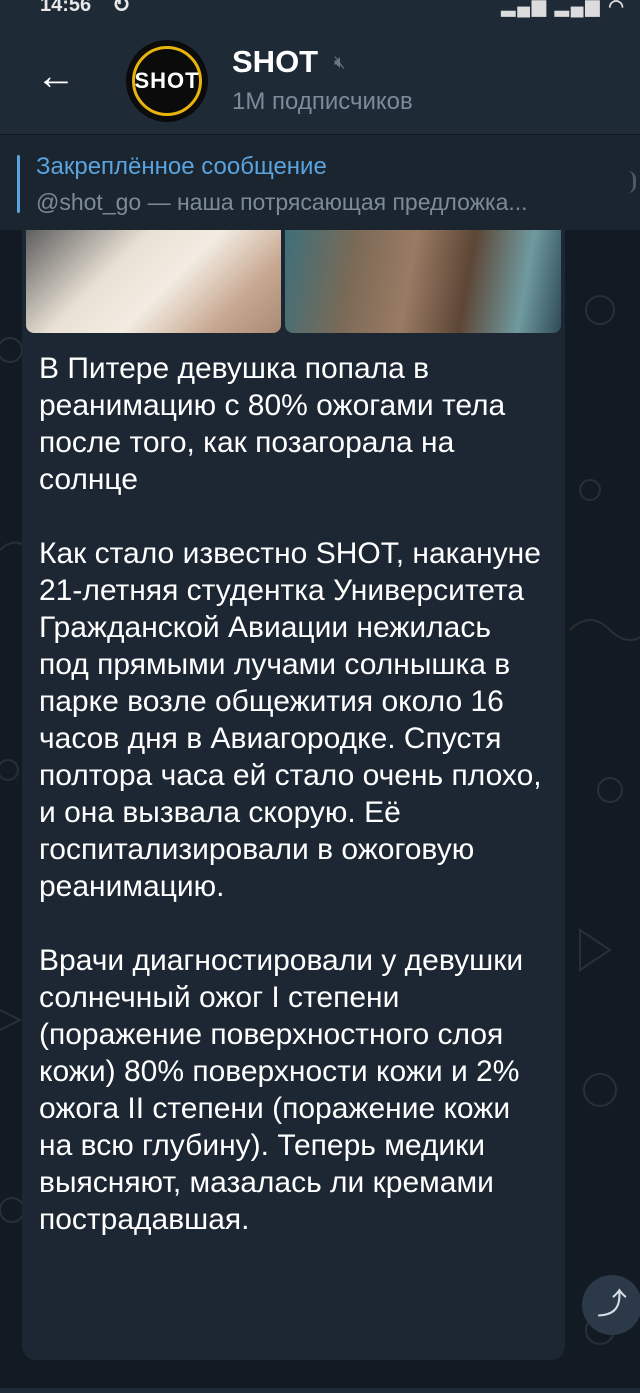 This screenshot has width=640, height=1393. I want to click on sync-icon: ↻, so click(121, 8).